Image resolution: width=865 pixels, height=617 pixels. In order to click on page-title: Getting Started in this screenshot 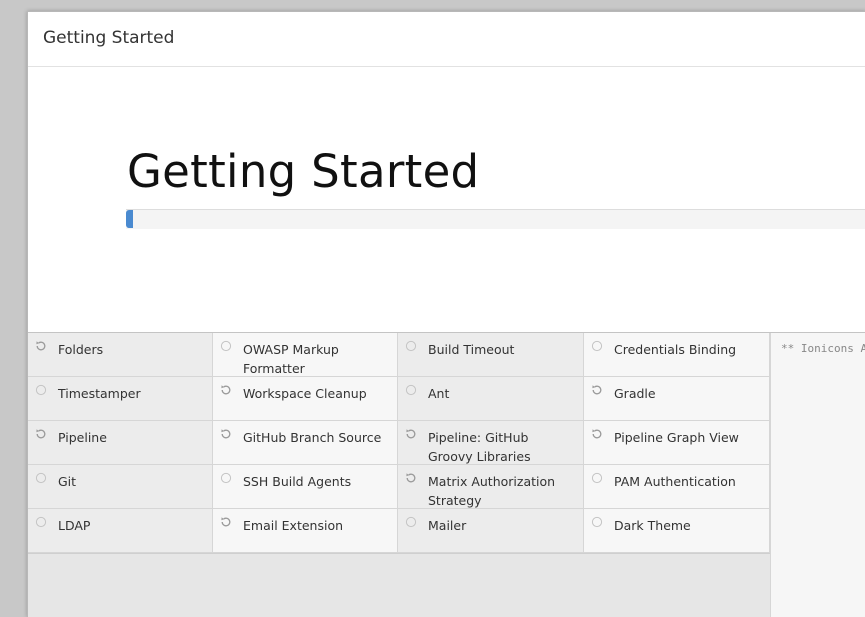, I will do `click(303, 171)`.